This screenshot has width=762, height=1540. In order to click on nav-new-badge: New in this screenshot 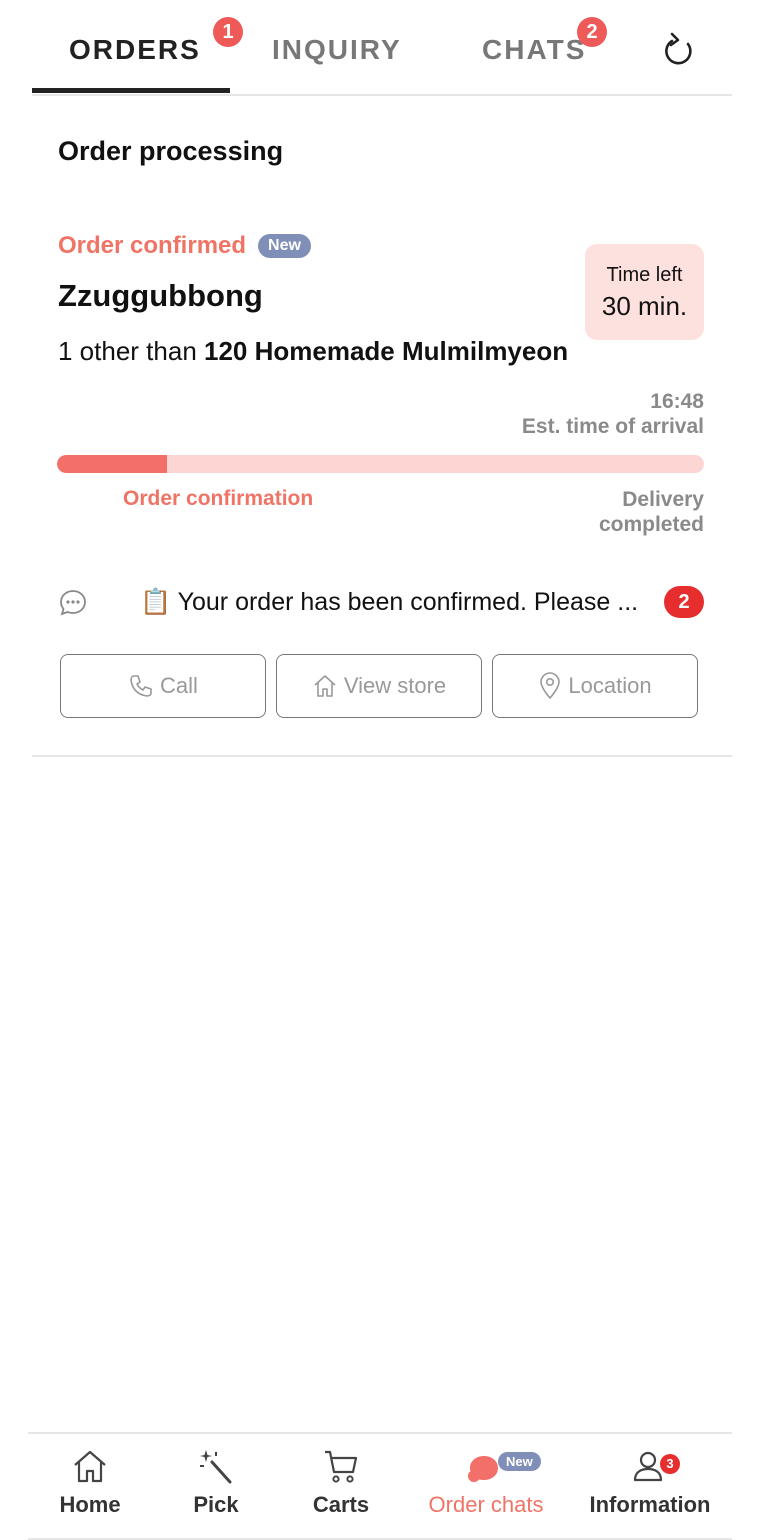, I will do `click(519, 1461)`.